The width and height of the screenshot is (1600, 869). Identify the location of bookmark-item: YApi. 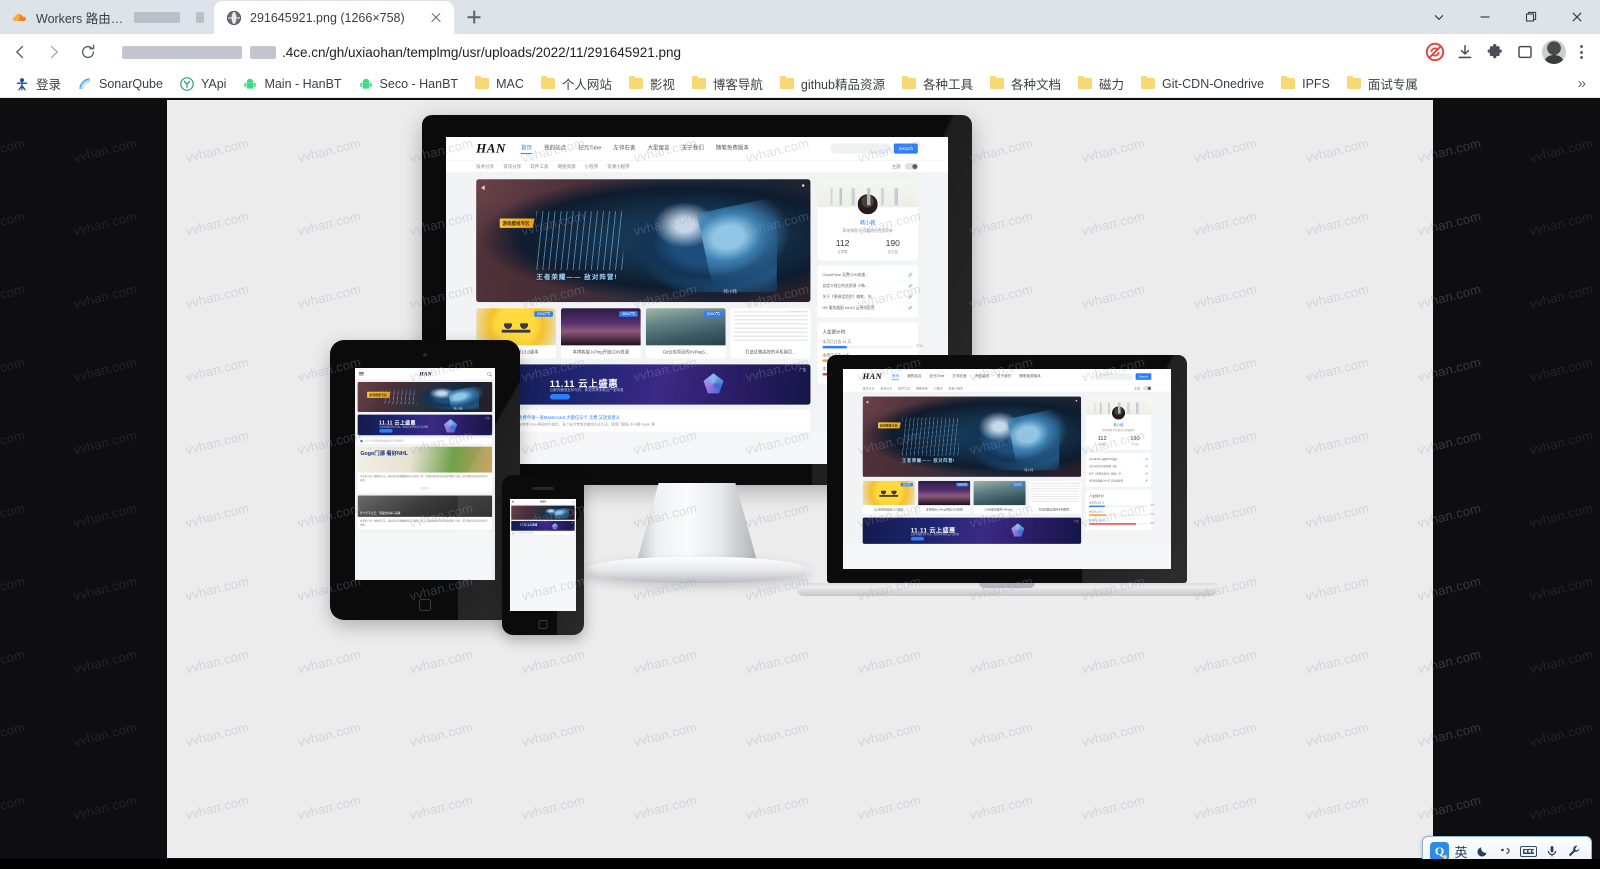
(202, 84).